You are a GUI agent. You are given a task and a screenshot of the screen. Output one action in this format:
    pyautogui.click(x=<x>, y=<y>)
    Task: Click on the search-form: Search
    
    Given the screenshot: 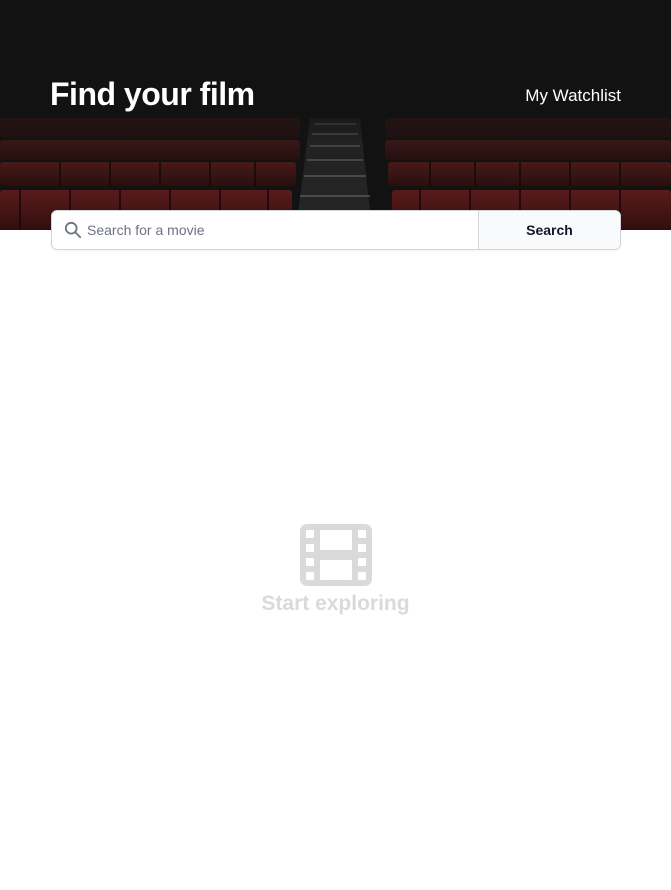 What is the action you would take?
    pyautogui.click(x=336, y=230)
    